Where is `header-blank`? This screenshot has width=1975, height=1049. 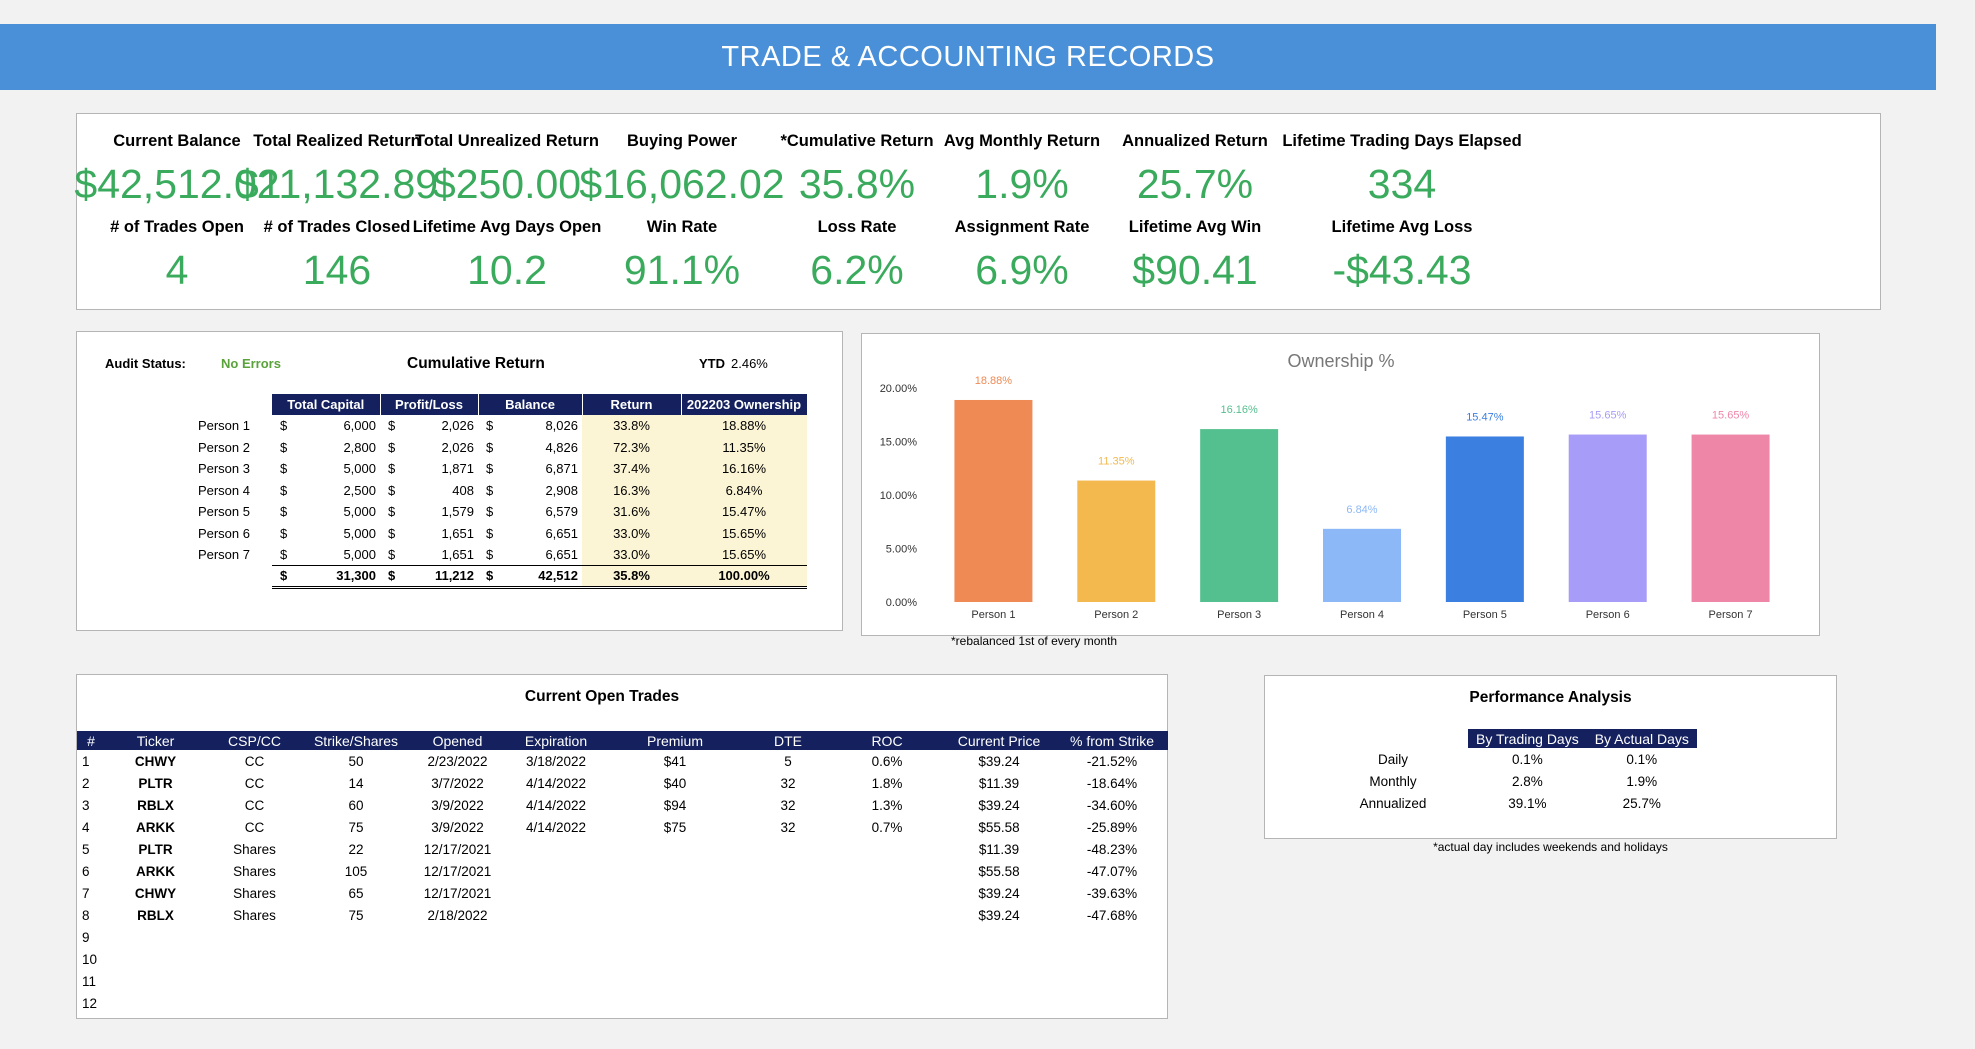
header-blank is located at coordinates (232, 404).